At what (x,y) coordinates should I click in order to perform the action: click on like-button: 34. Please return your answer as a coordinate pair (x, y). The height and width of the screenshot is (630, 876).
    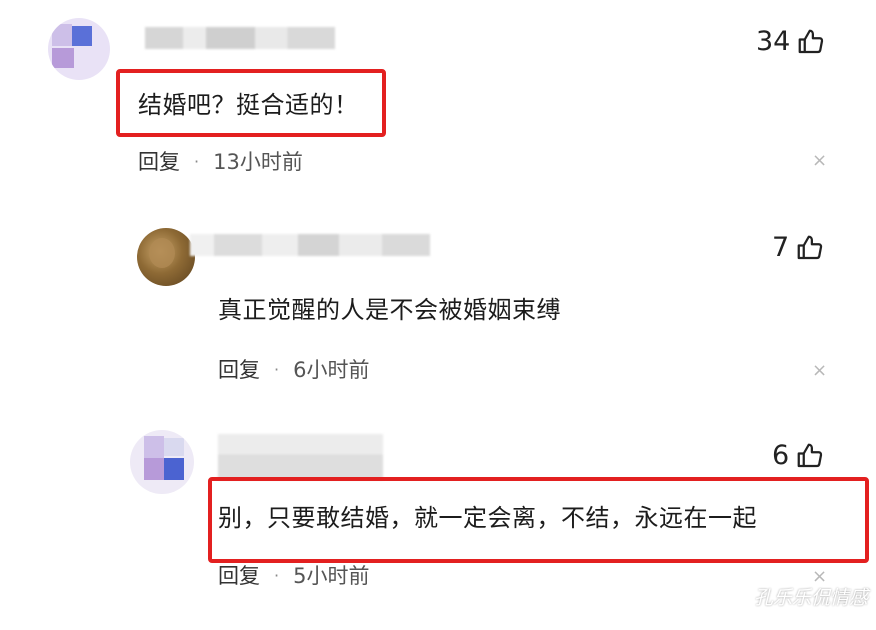
    Looking at the image, I should click on (791, 41).